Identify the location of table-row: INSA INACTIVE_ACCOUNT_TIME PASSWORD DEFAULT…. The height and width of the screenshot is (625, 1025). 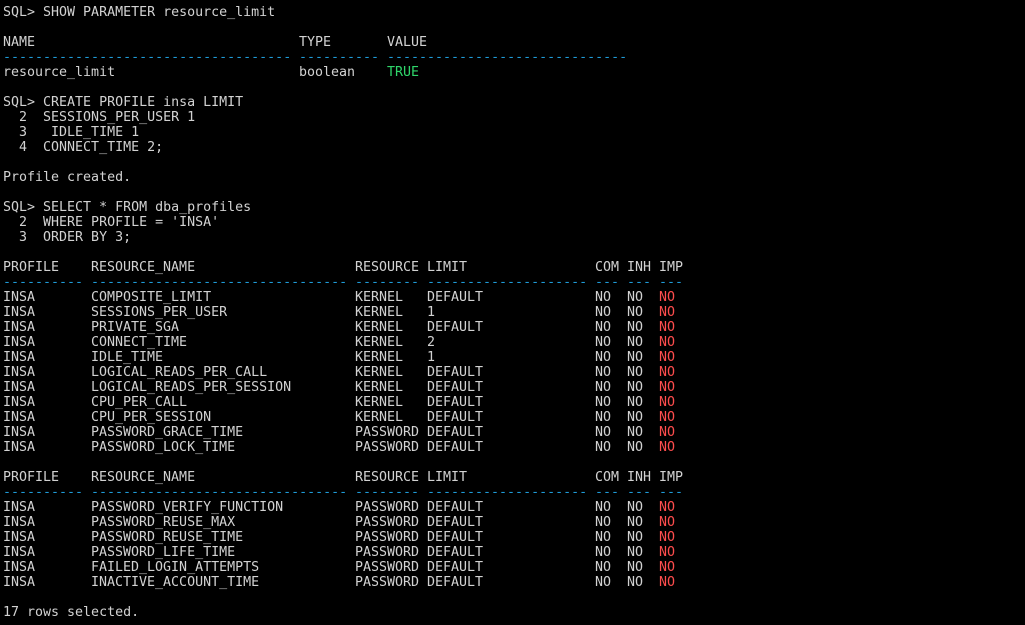
(514, 582).